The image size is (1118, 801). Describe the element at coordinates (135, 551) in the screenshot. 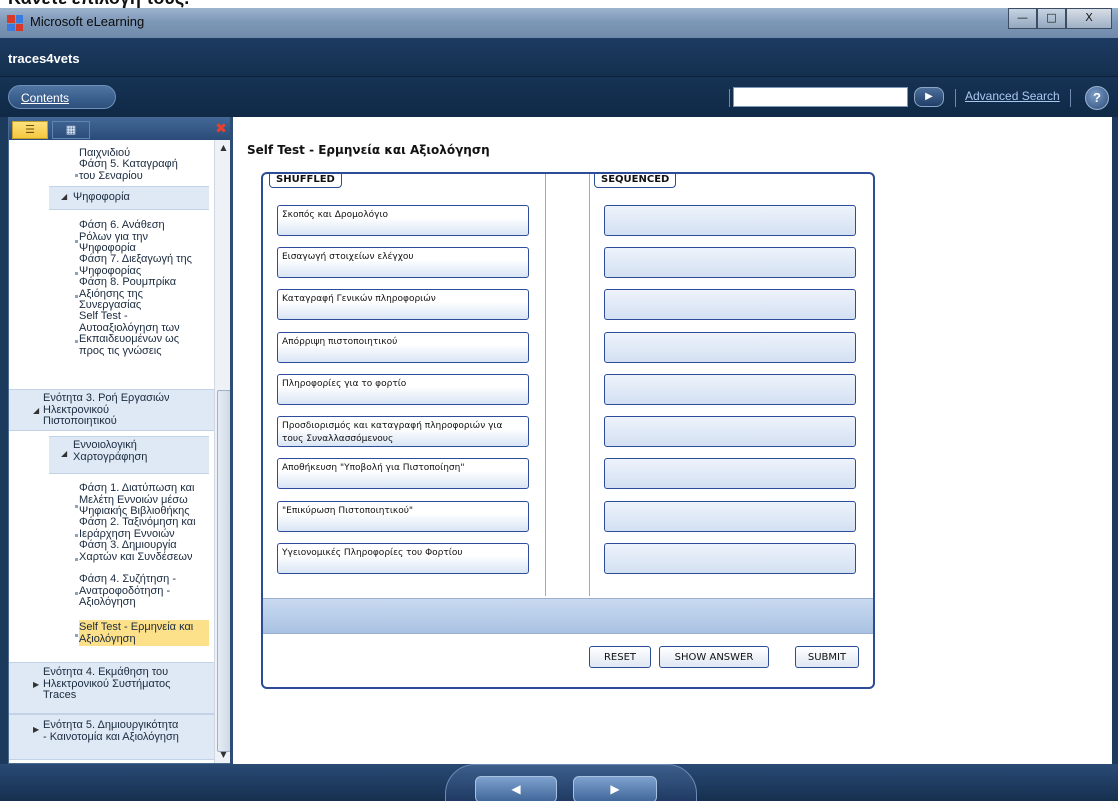

I see `toc-item: Φάση 3. Δημιουργία Χαρτών και Συνδέσεων` at that location.